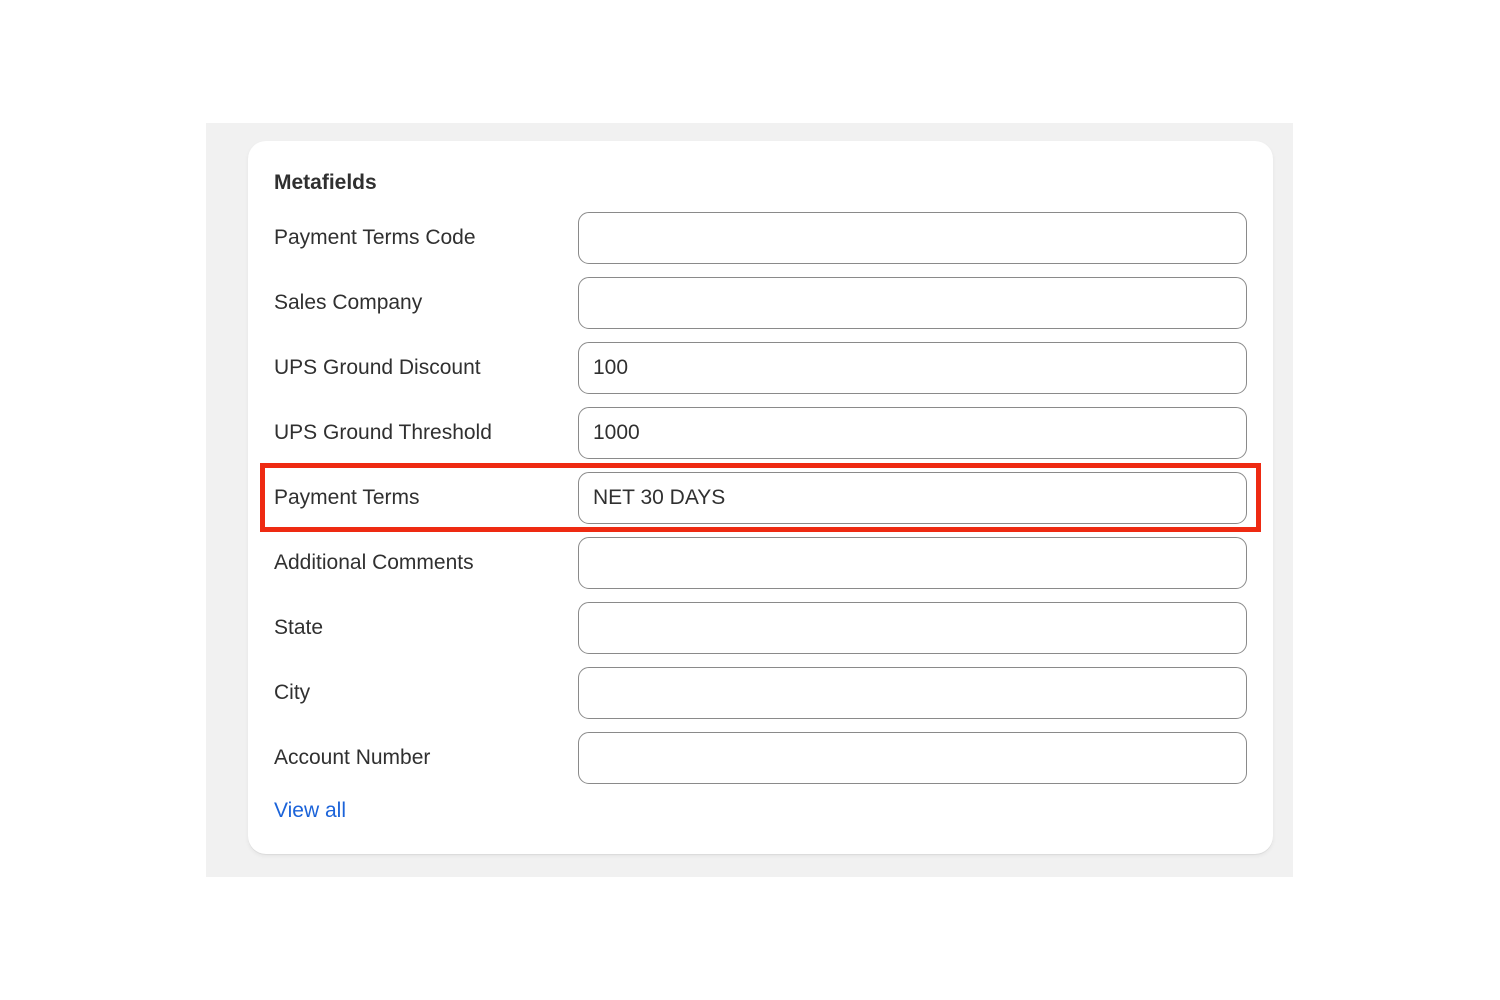  What do you see at coordinates (352, 757) in the screenshot?
I see `field-label: Account Number` at bounding box center [352, 757].